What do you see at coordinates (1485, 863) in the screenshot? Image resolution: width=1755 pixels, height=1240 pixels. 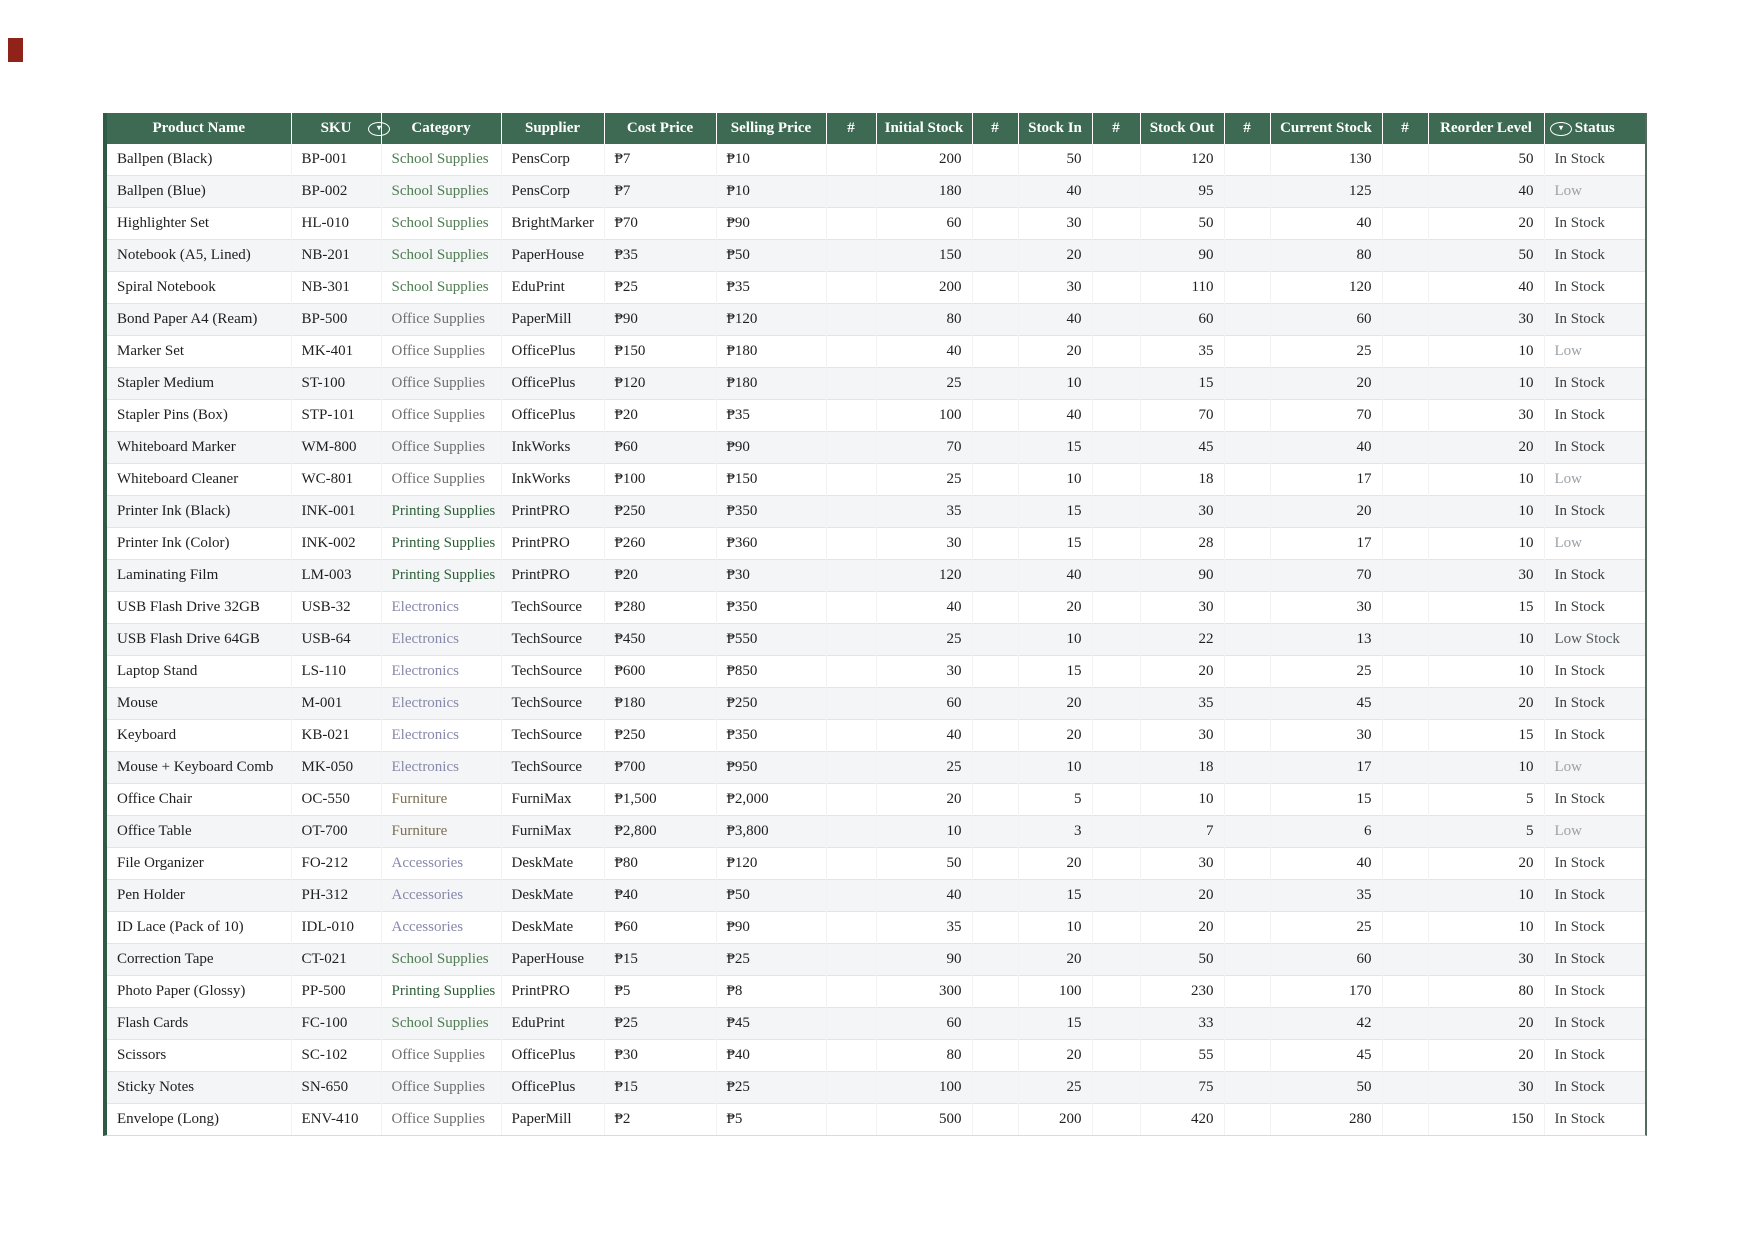 I see `cell-reorder: 20` at bounding box center [1485, 863].